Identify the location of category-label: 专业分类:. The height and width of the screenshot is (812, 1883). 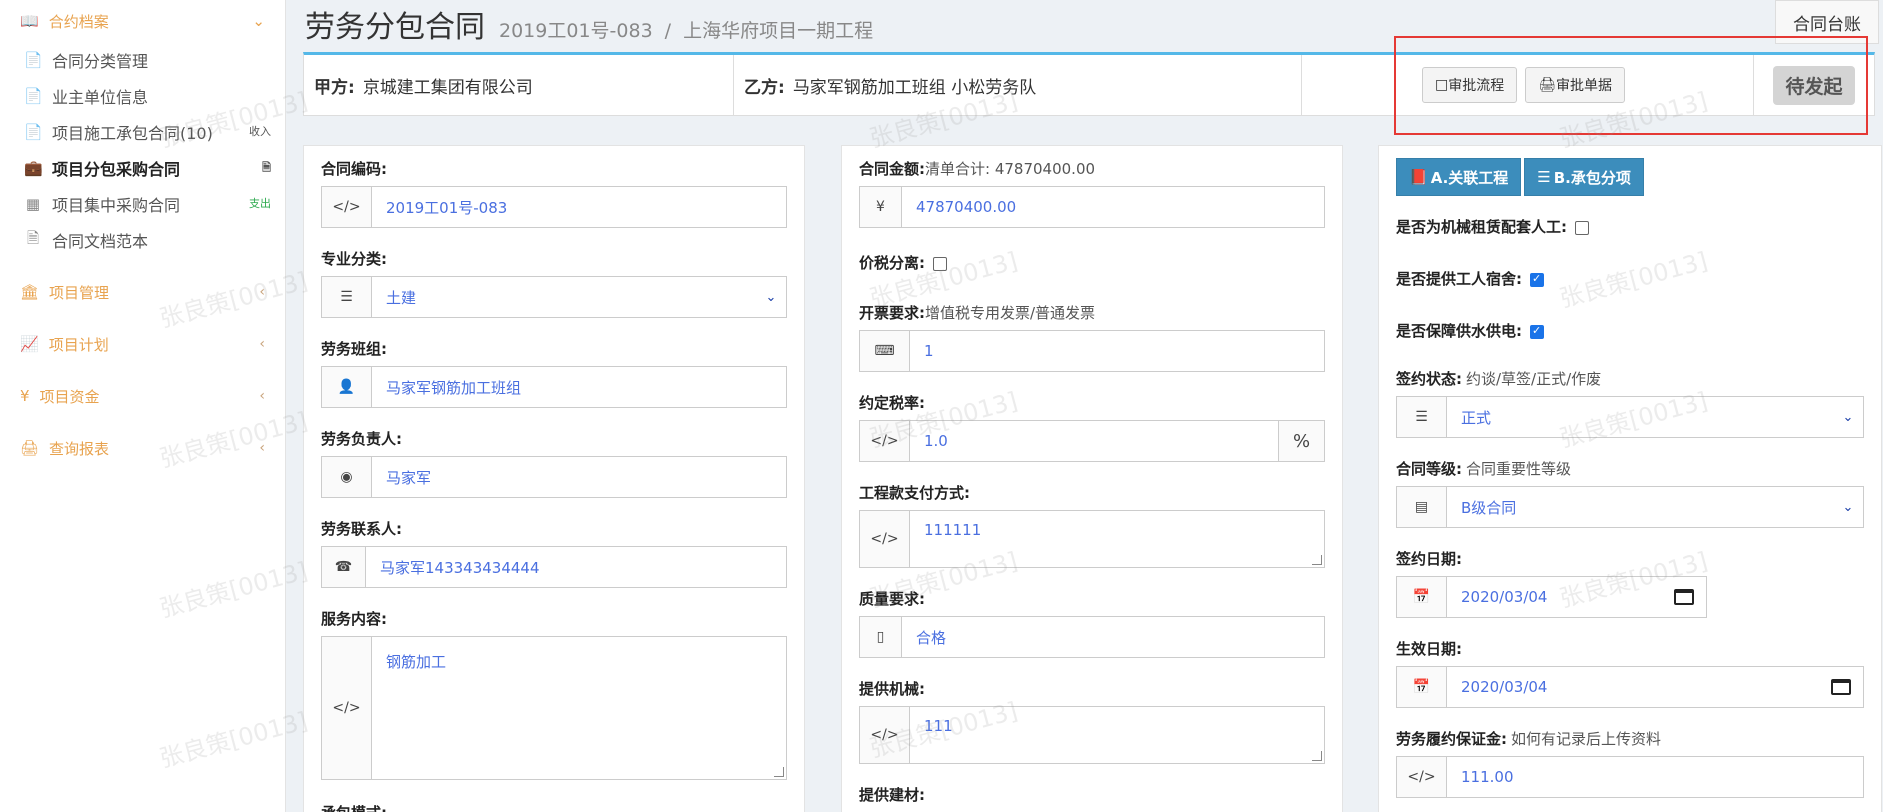
(354, 259).